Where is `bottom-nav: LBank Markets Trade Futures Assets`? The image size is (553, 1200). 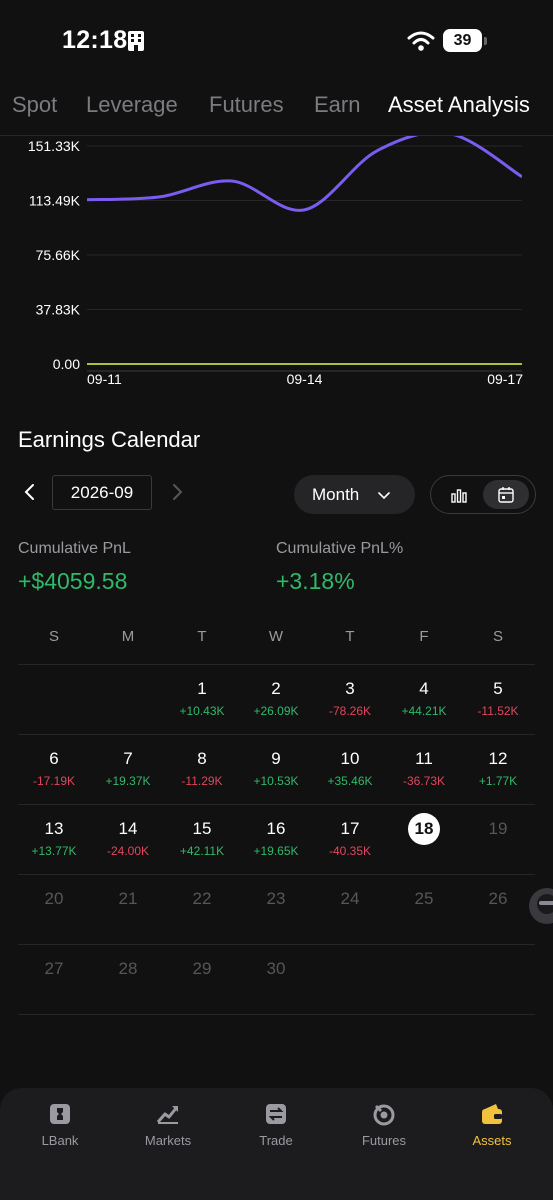 bottom-nav: LBank Markets Trade Futures Assets is located at coordinates (276, 1144).